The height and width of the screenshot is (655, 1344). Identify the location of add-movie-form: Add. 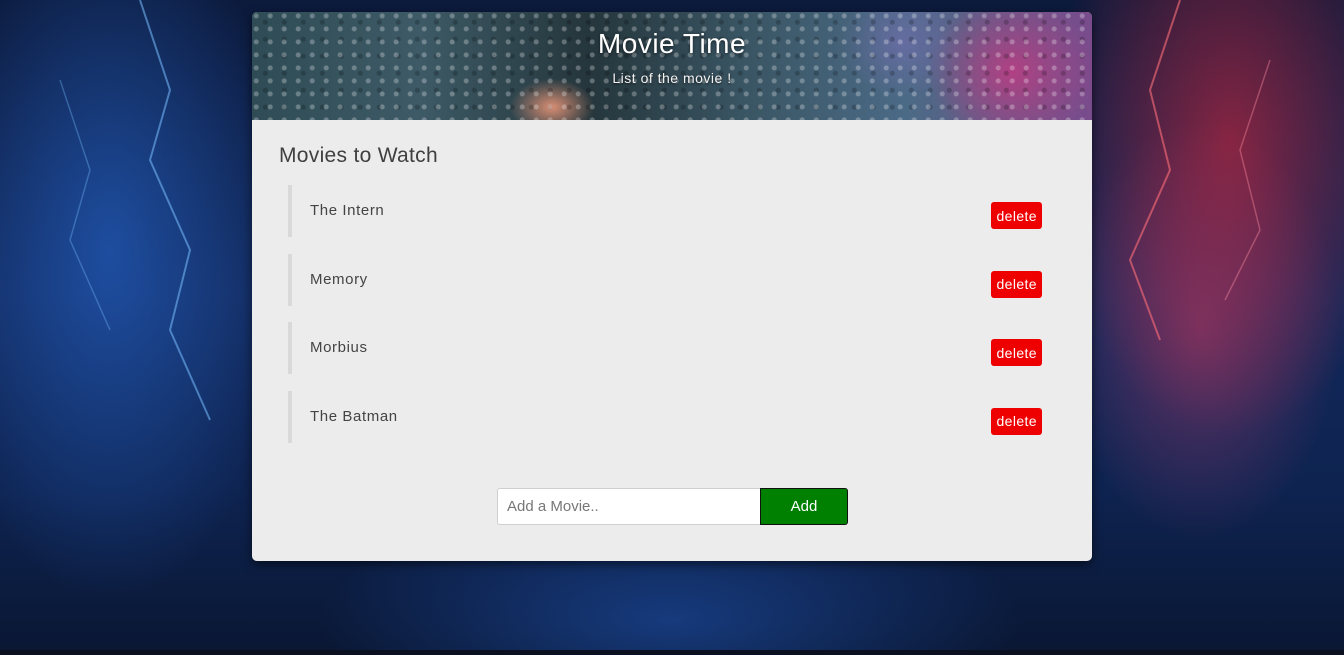
(672, 506).